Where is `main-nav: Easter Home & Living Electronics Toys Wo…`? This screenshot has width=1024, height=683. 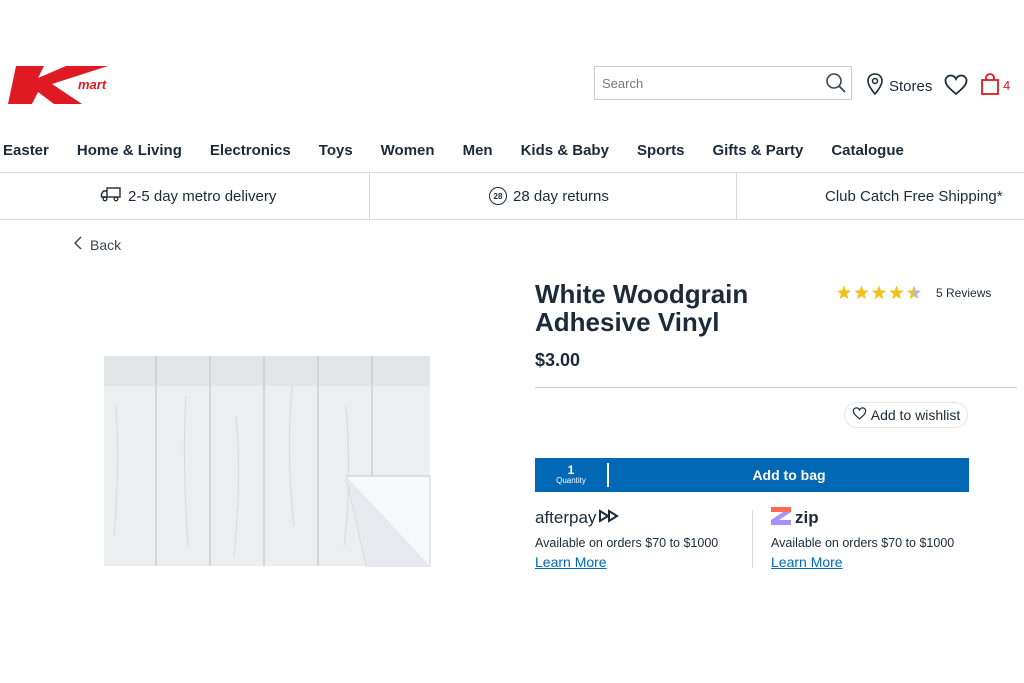 main-nav: Easter Home & Living Electronics Toys Wo… is located at coordinates (452, 153).